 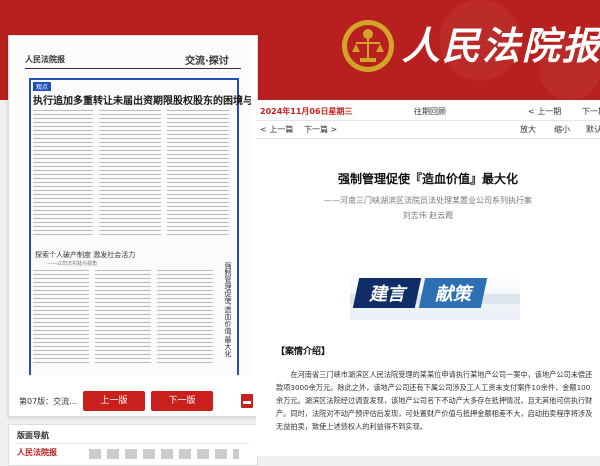 I want to click on nav-logo: 人民法院报, so click(x=37, y=452).